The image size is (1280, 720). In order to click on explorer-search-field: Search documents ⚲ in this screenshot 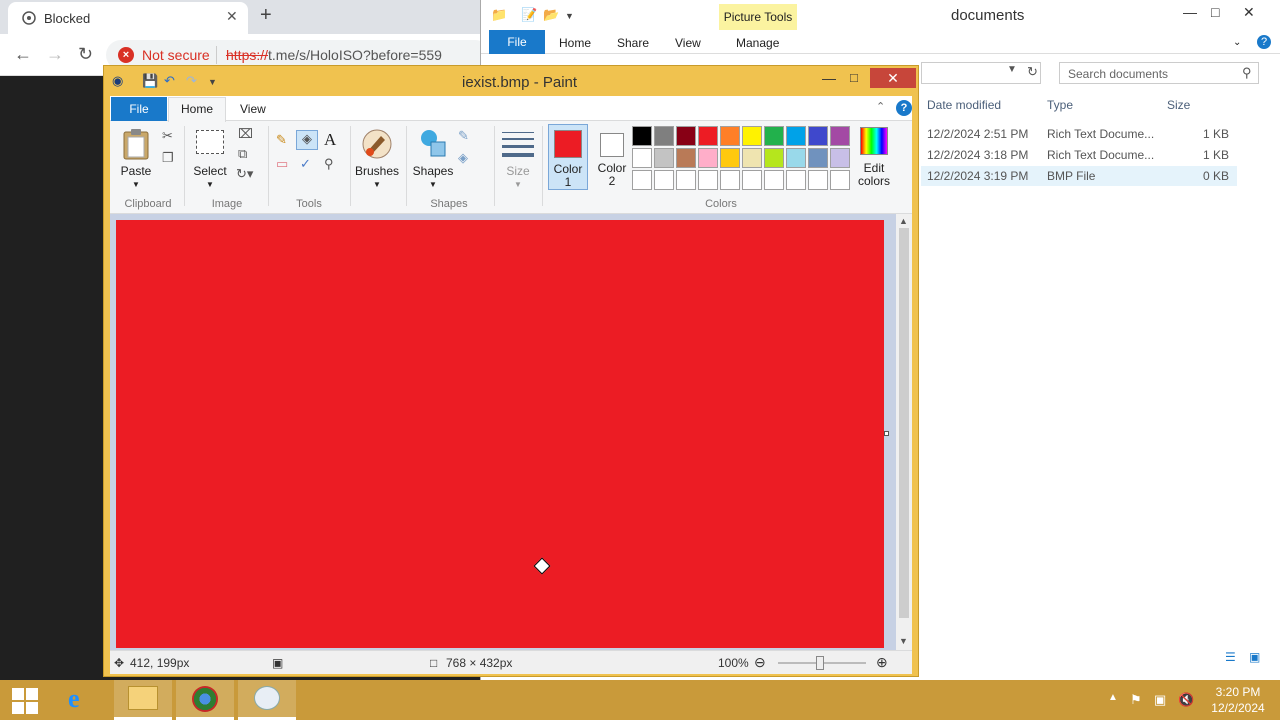, I will do `click(1159, 73)`.